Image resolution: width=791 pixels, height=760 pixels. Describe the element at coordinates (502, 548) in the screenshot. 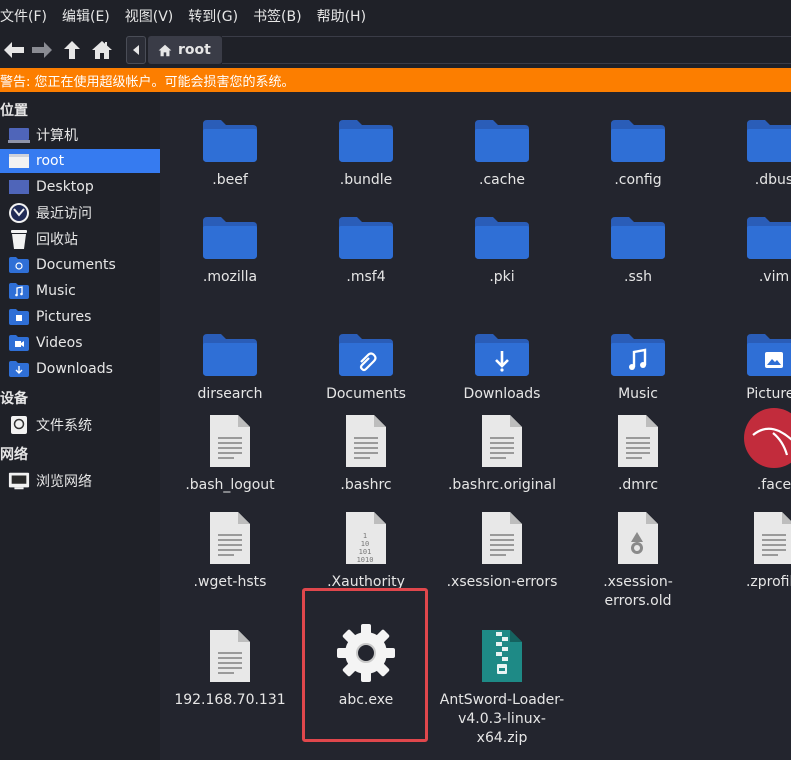

I see `file-item: .xsession-errors` at that location.